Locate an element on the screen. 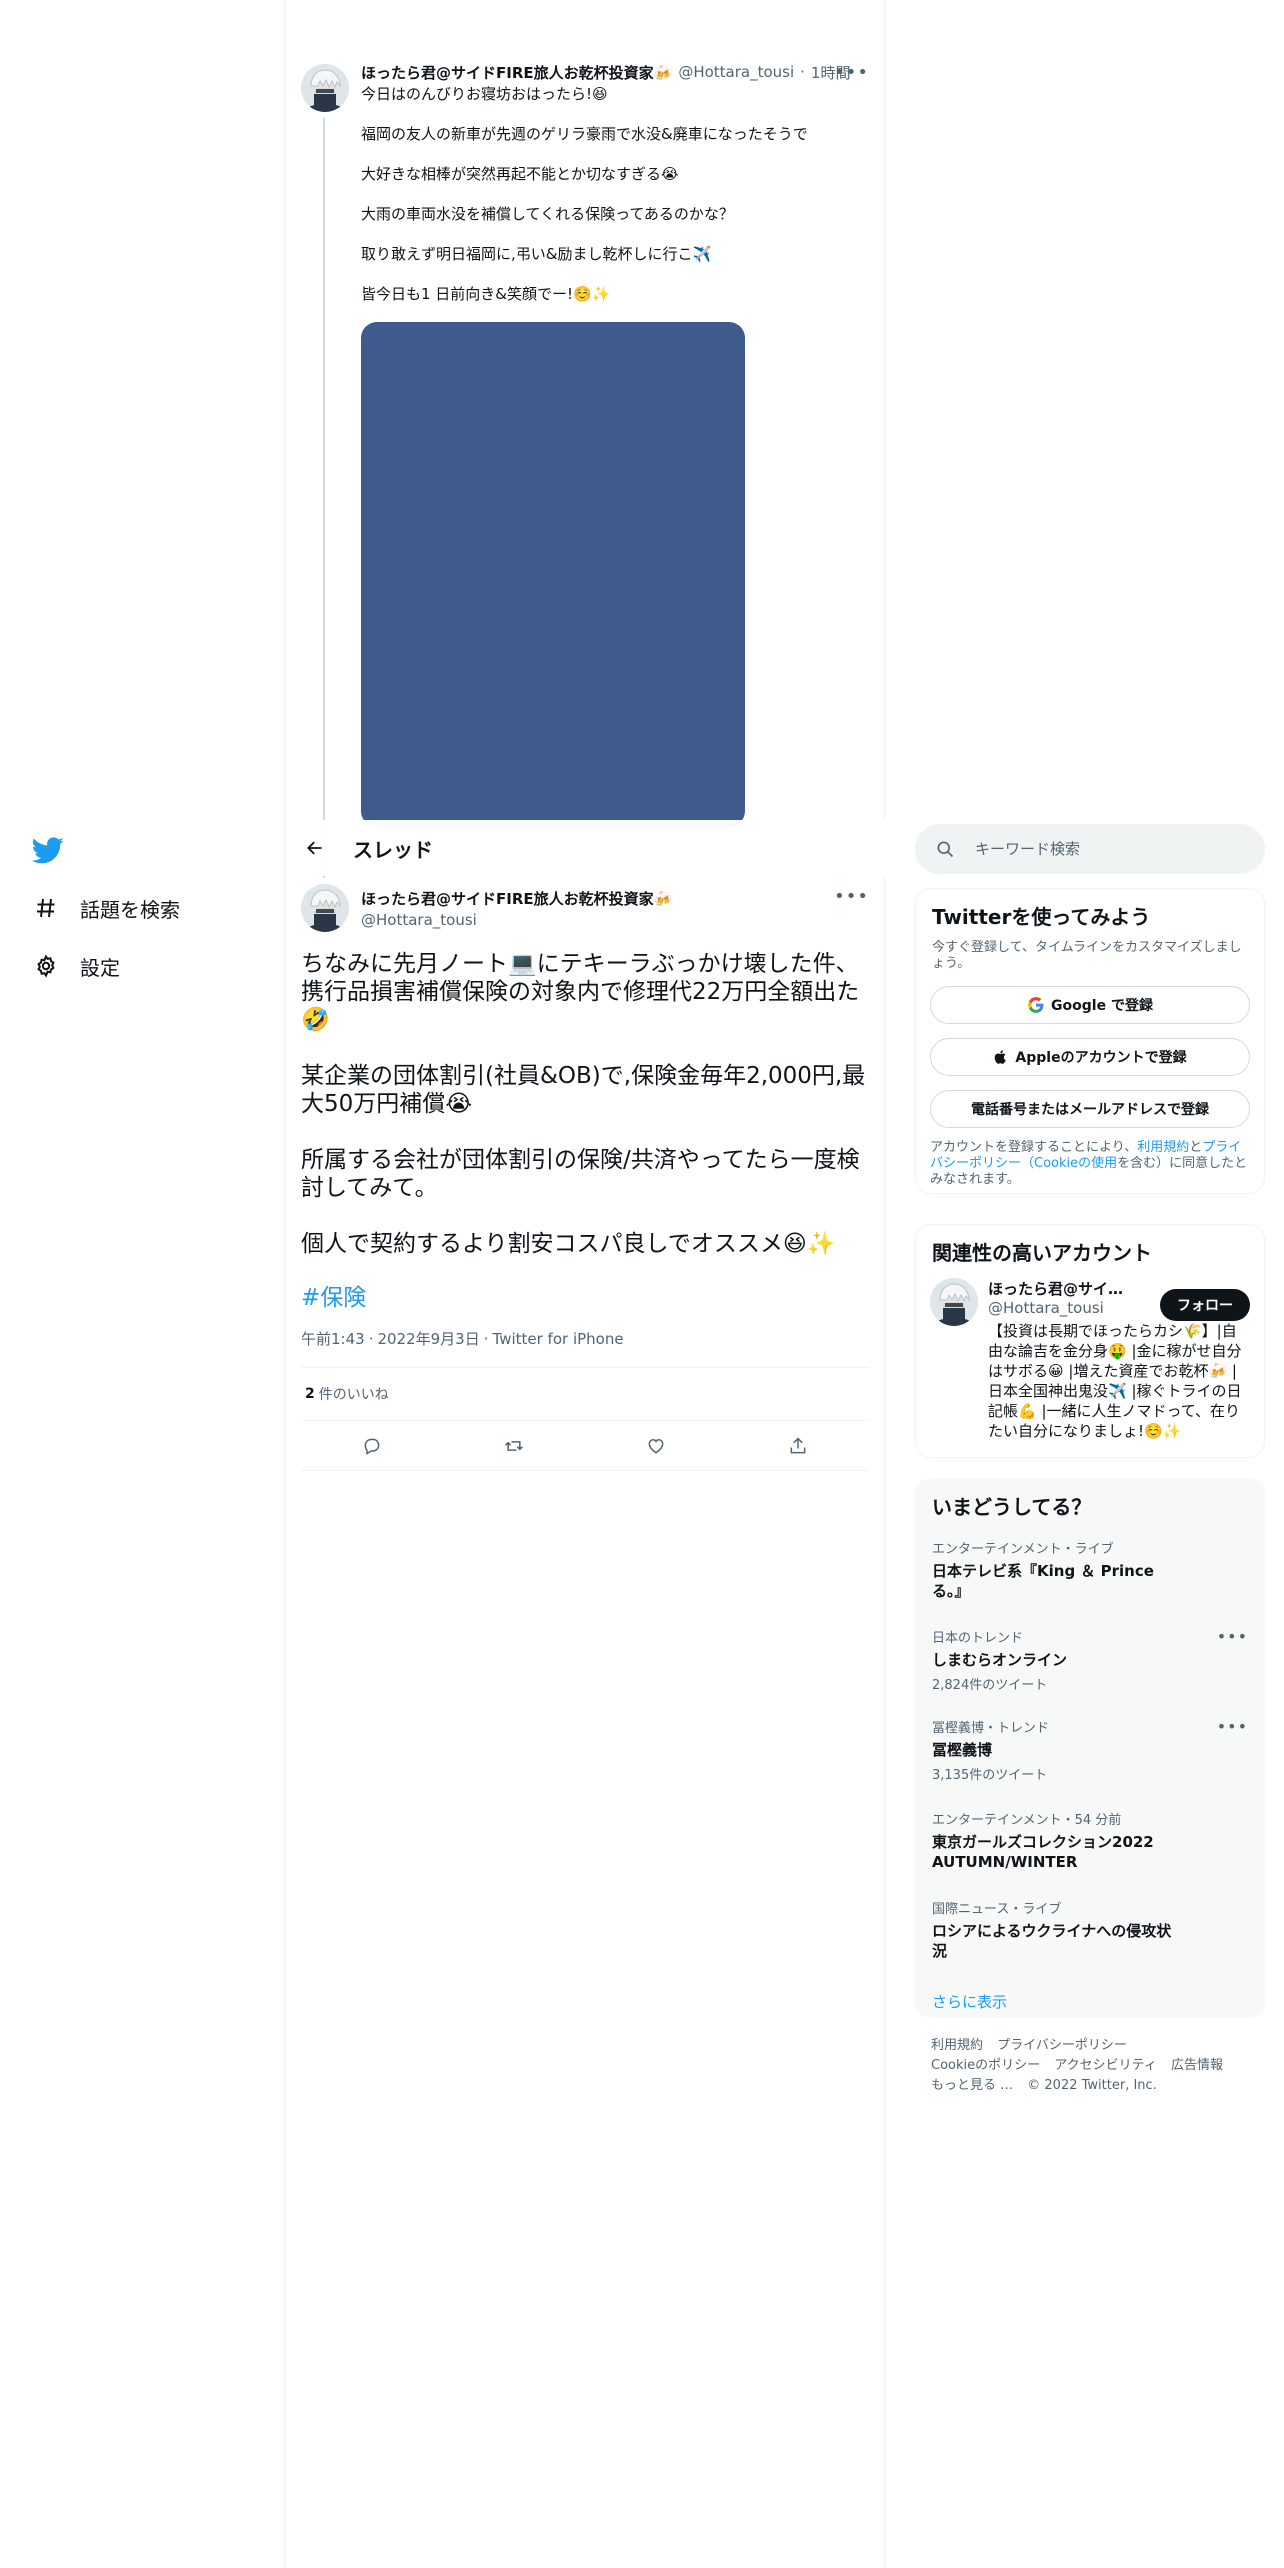 This screenshot has width=1284, height=2568. tweet-meta: 午前1:43 · 2022年9月3日 · Twitter for iPhone is located at coordinates (462, 1339).